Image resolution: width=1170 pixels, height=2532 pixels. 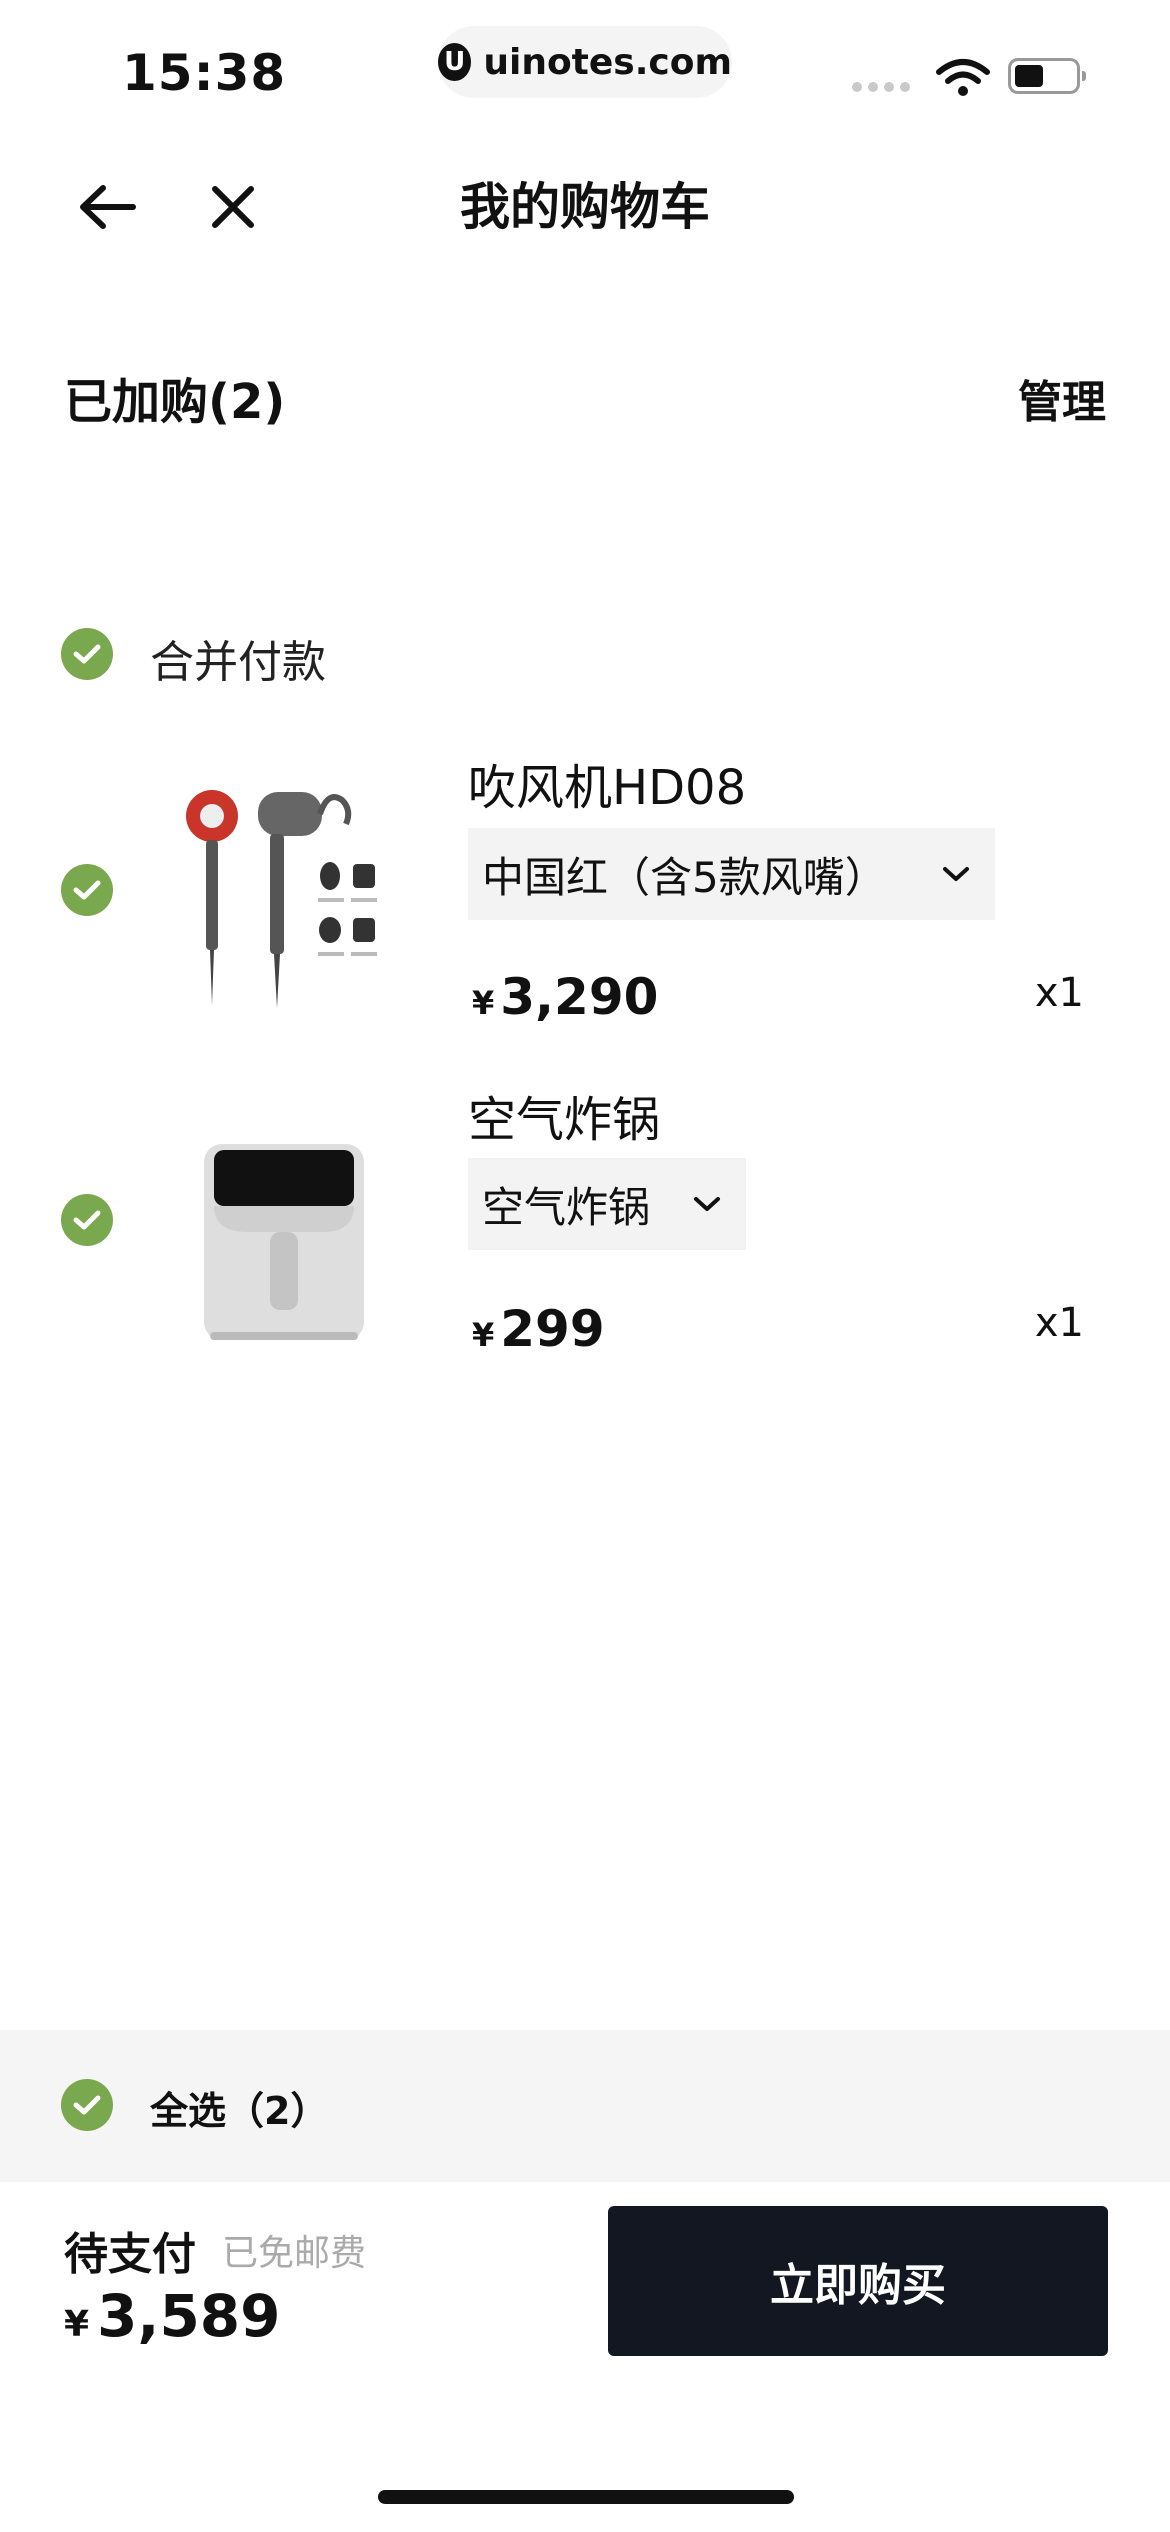 I want to click on hair-dryer-image, so click(x=285, y=895).